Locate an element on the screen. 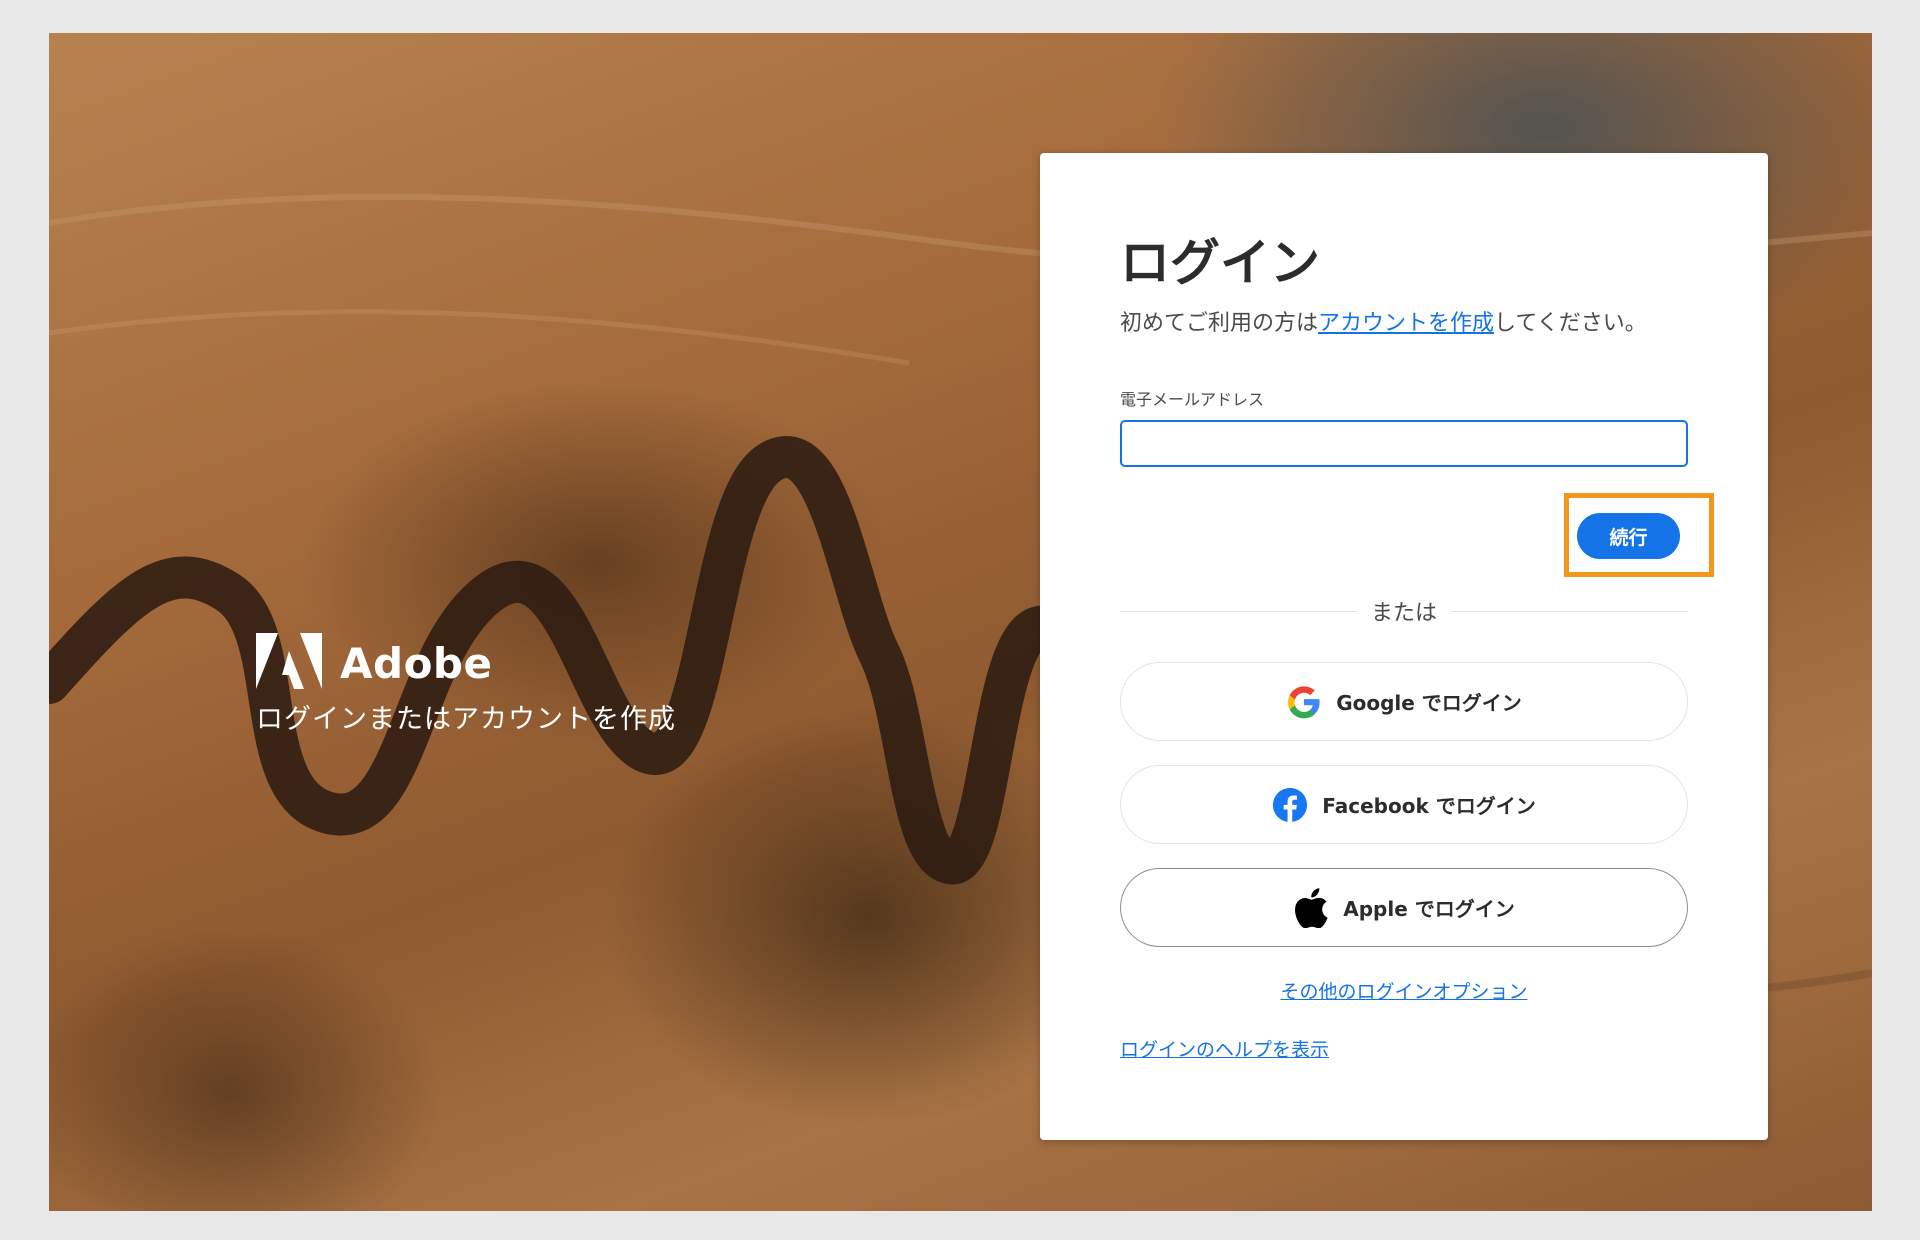 The width and height of the screenshot is (1920, 1240). apple-login-label: Apple でログイン is located at coordinates (1429, 909).